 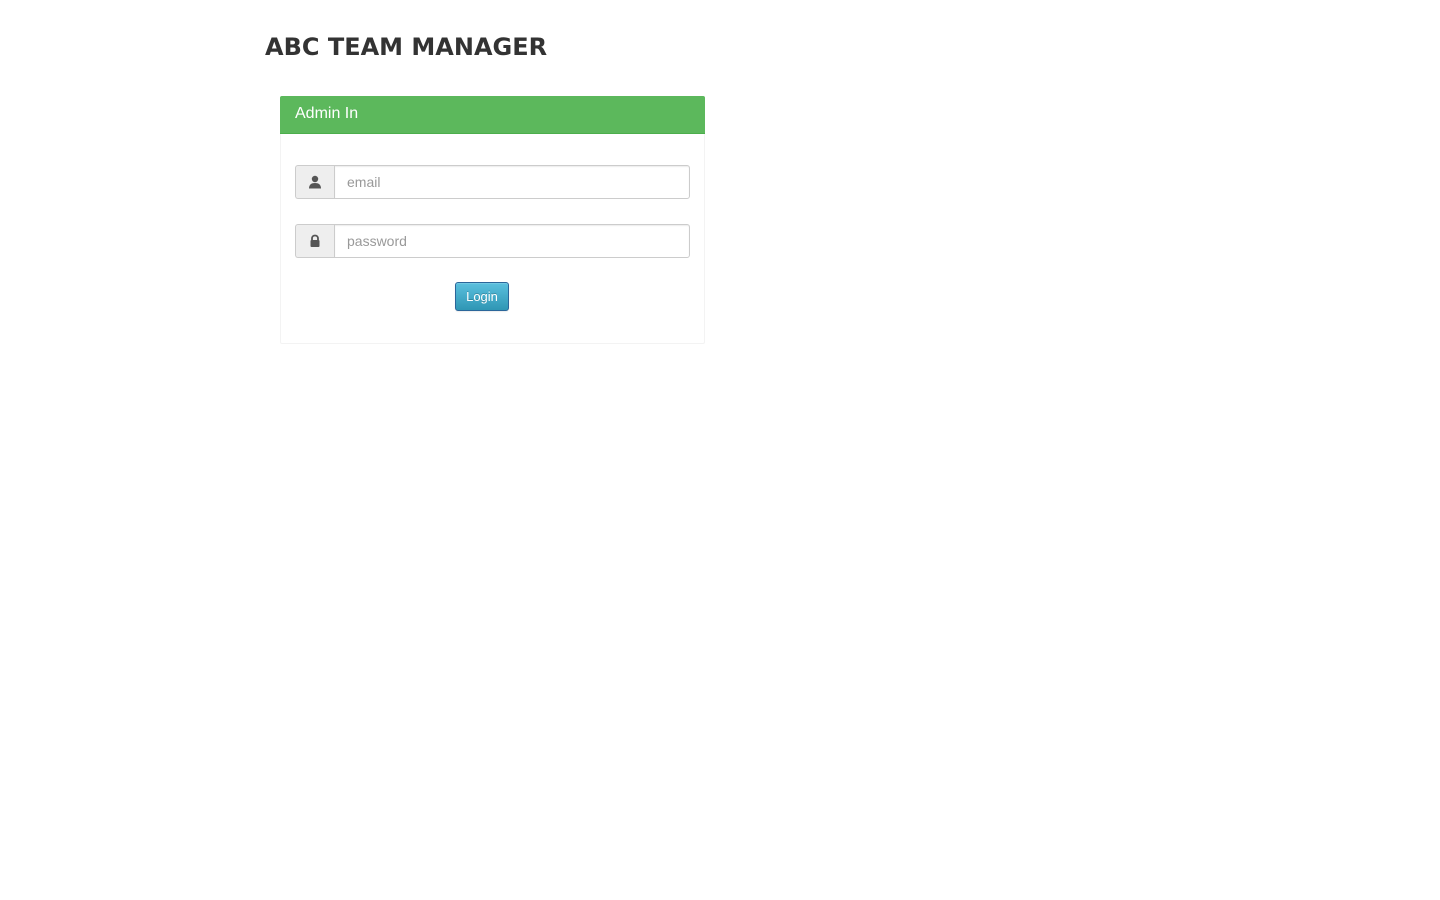 What do you see at coordinates (492, 115) in the screenshot?
I see `panel-heading: Admin In` at bounding box center [492, 115].